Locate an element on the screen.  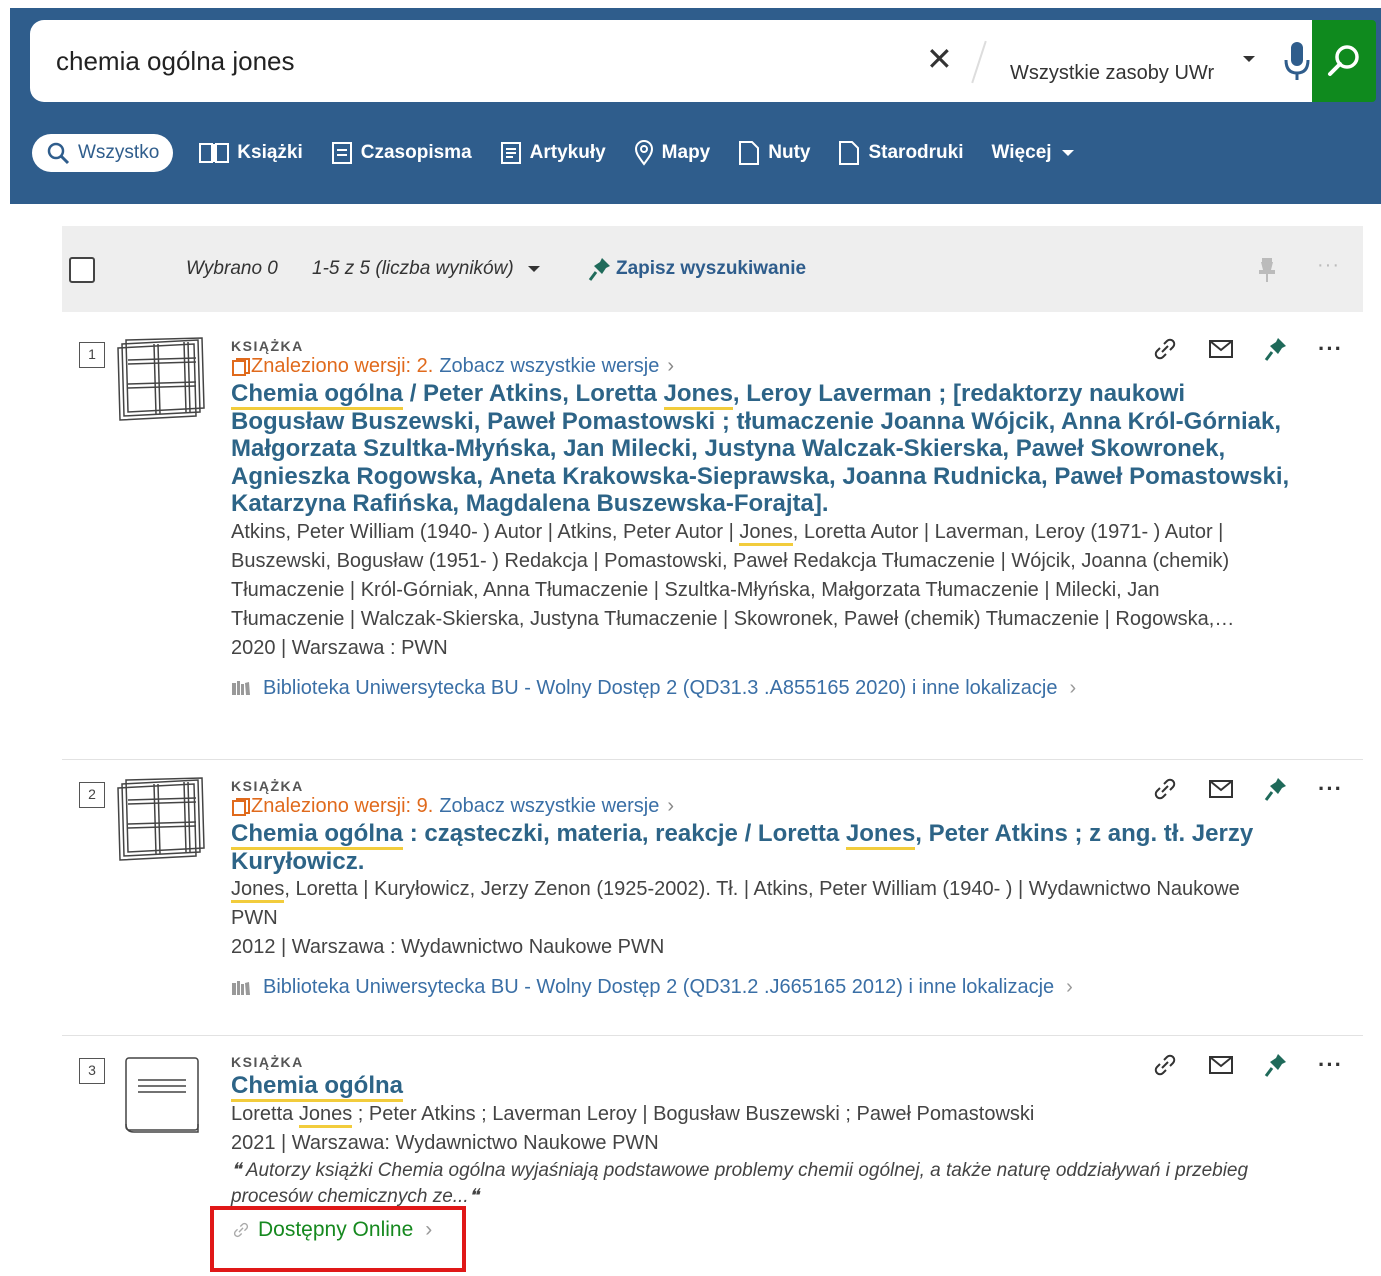
results-range-dropdown: 1-5 z 5 (liczba wyników) is located at coordinates (413, 269).